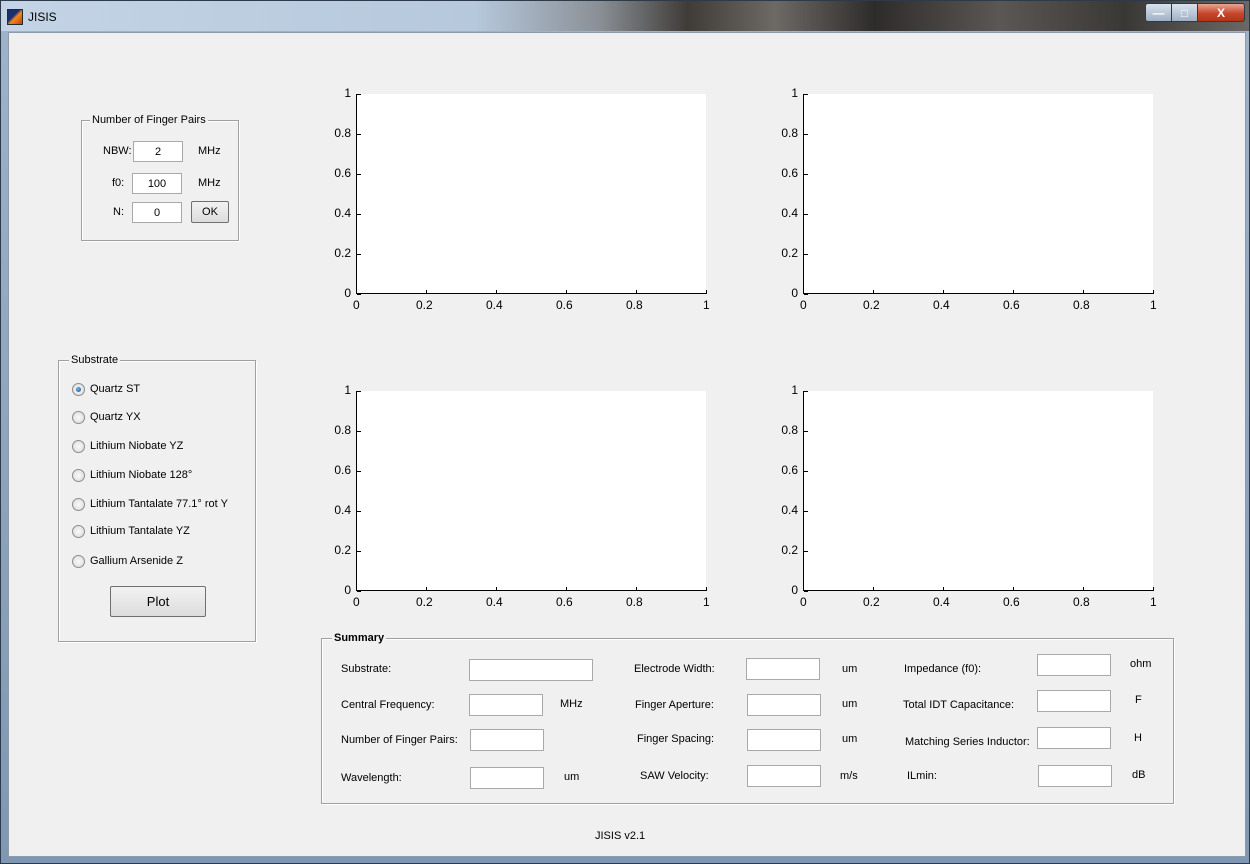 The height and width of the screenshot is (864, 1250). I want to click on summary-finger-pairs-label: Number of Finger Pairs:, so click(399, 740).